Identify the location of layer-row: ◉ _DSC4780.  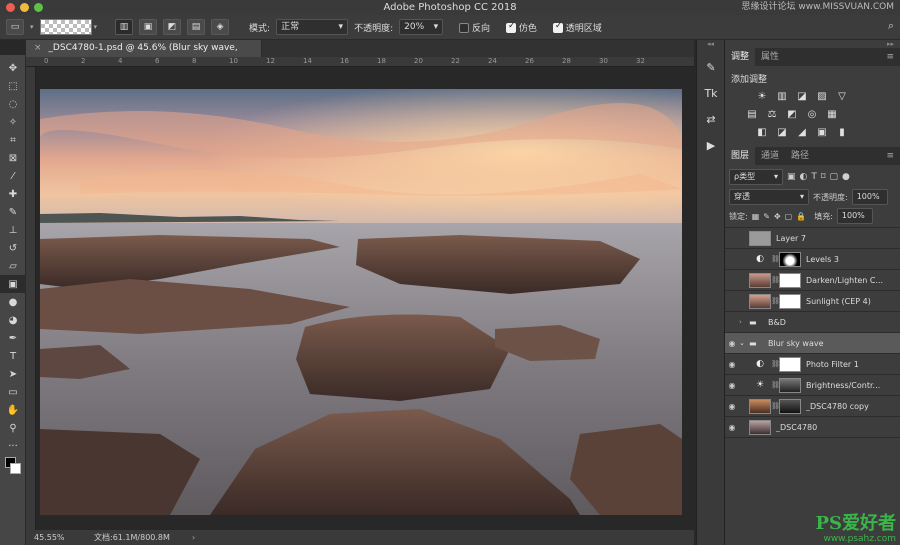
(812, 427).